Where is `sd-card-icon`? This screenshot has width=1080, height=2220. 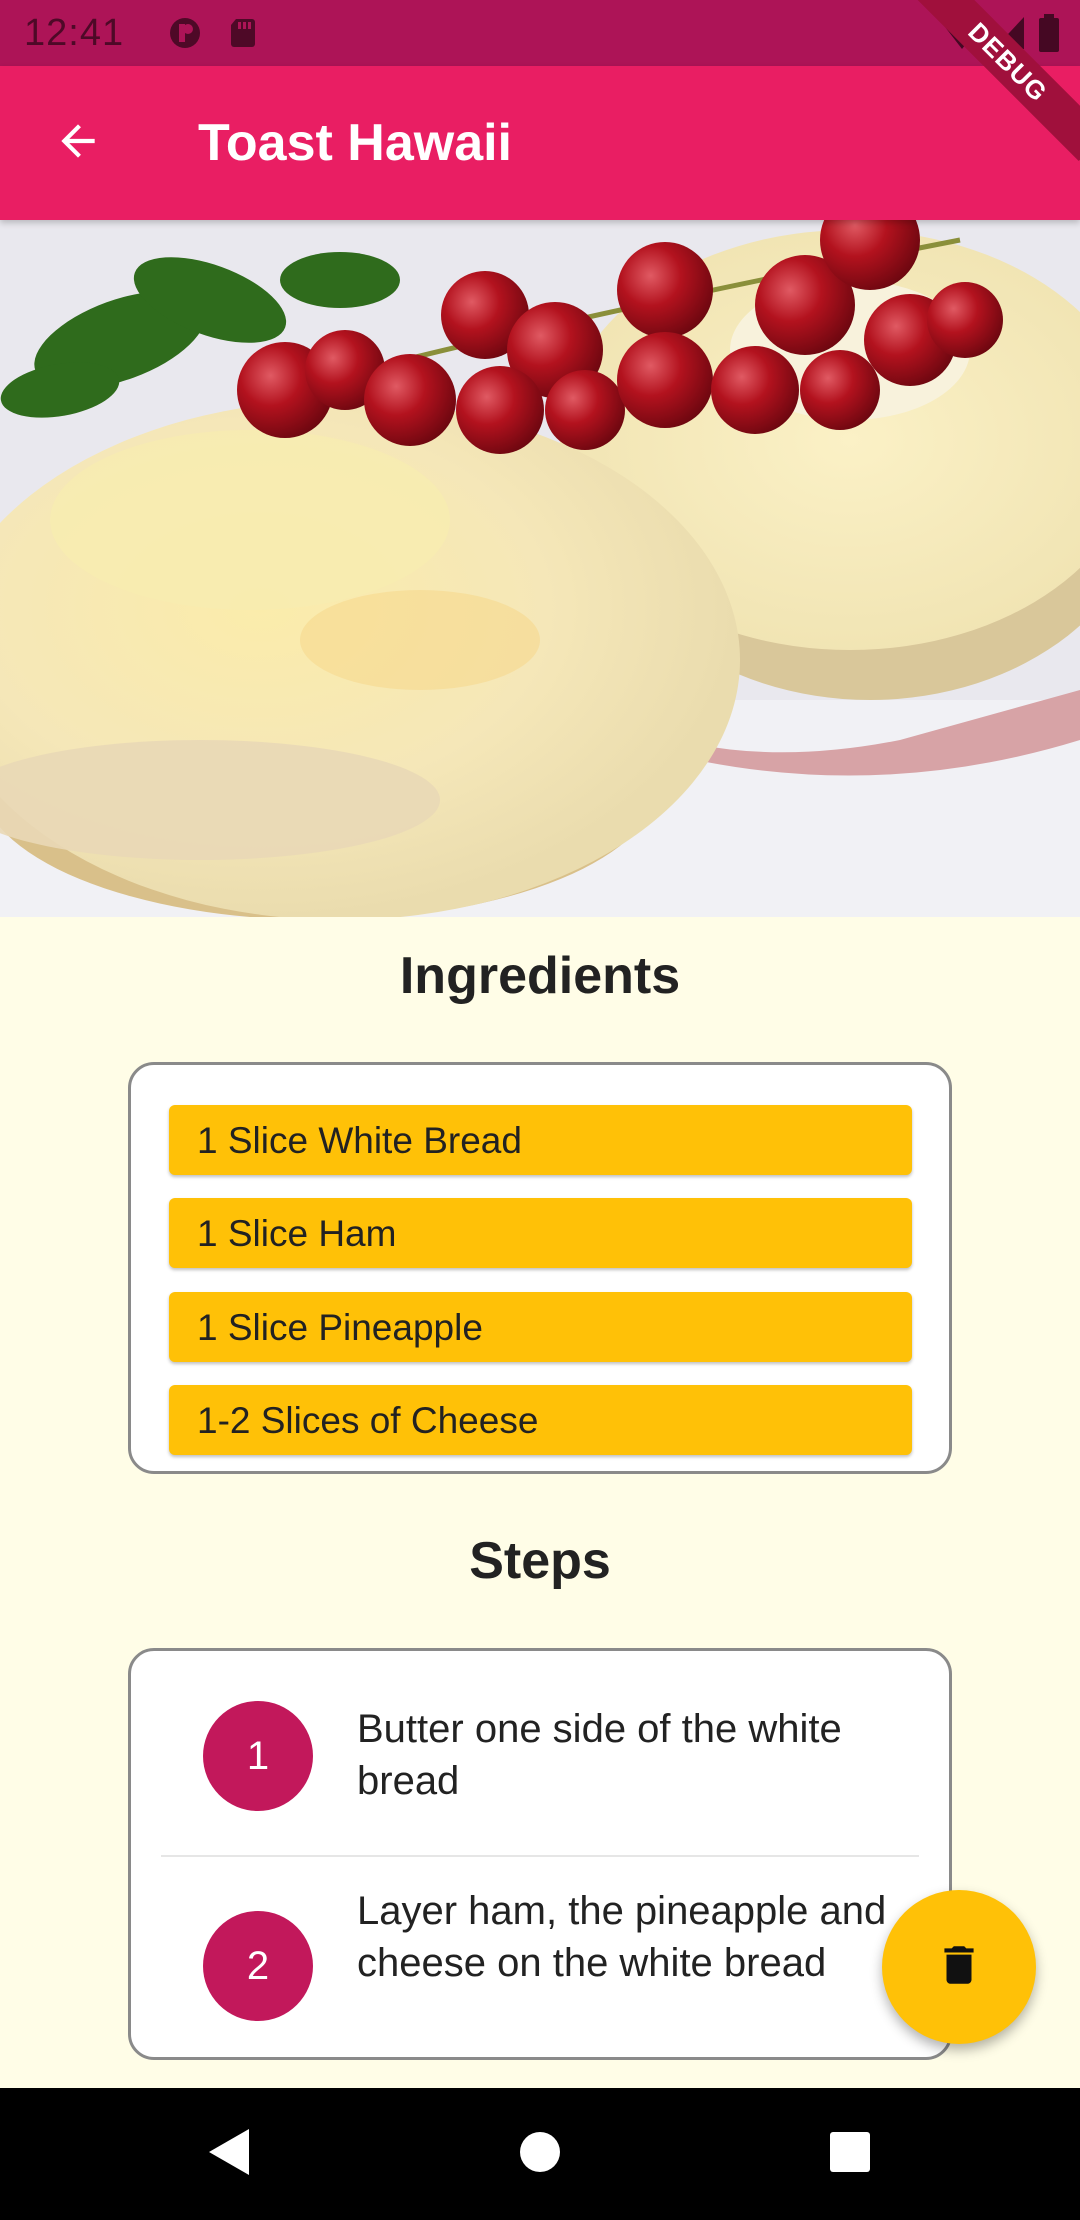 sd-card-icon is located at coordinates (243, 33).